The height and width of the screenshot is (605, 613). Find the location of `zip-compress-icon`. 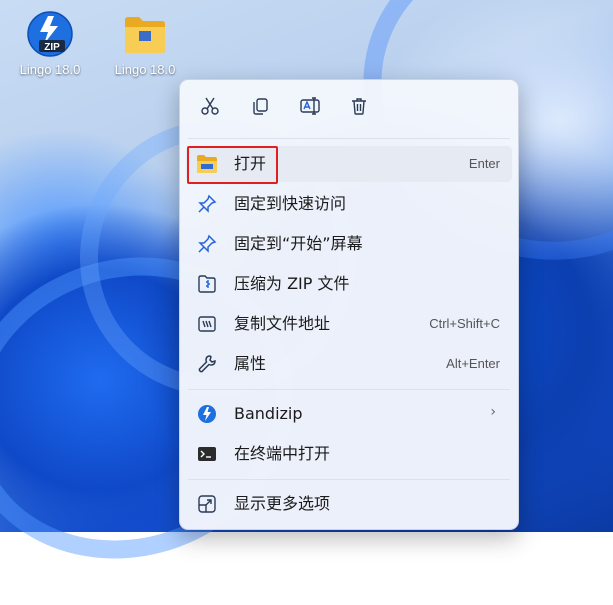

zip-compress-icon is located at coordinates (207, 284).